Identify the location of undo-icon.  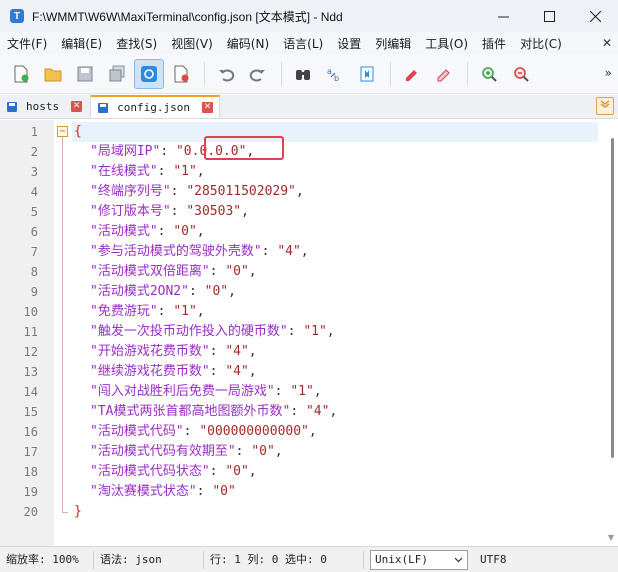
(227, 74).